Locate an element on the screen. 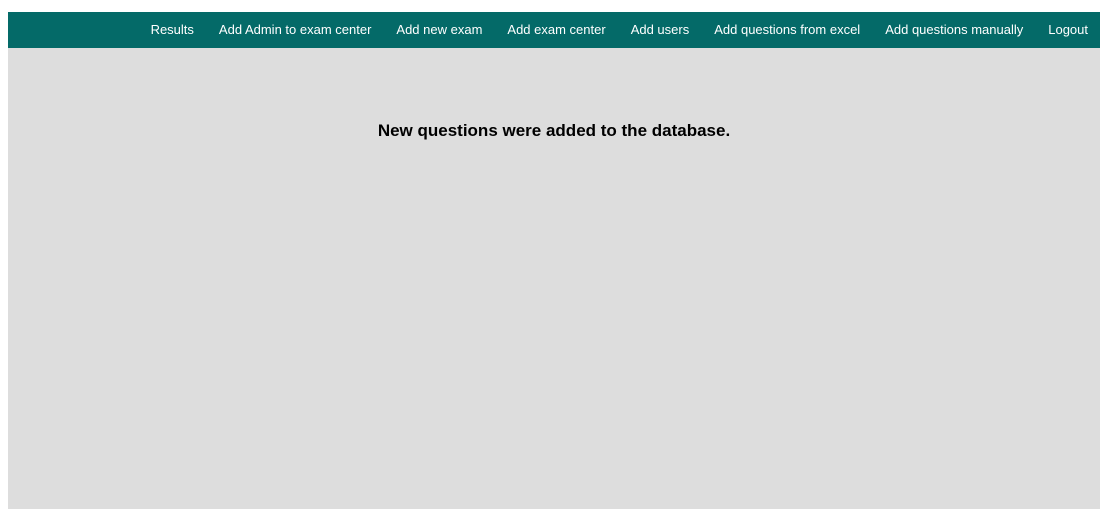  nav-link-add-exam-center: Add exam center is located at coordinates (556, 30).